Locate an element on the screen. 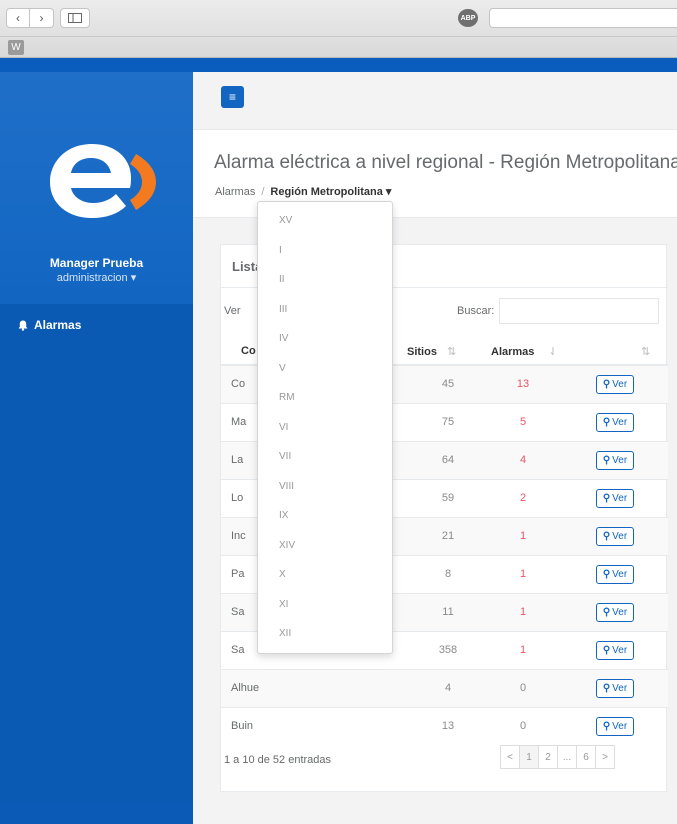 The image size is (677, 824). column-header-comuna: Co is located at coordinates (248, 351).